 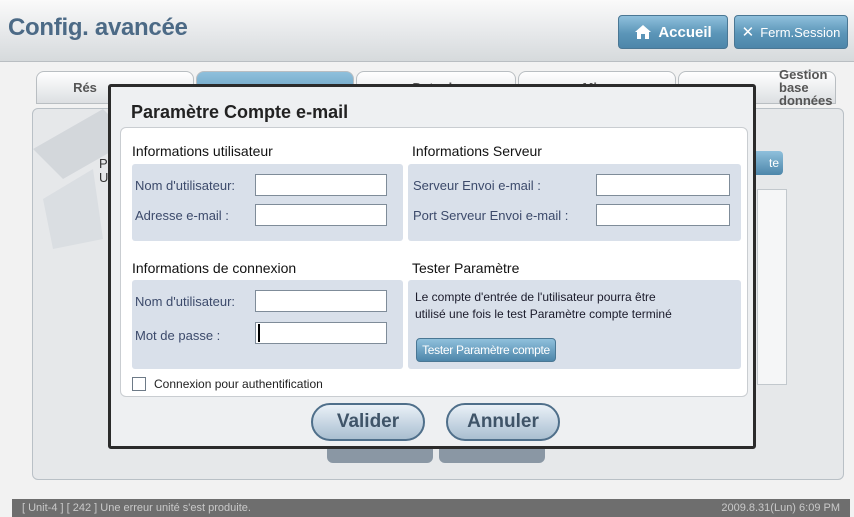 I want to click on auth-checkbox, so click(x=139, y=384).